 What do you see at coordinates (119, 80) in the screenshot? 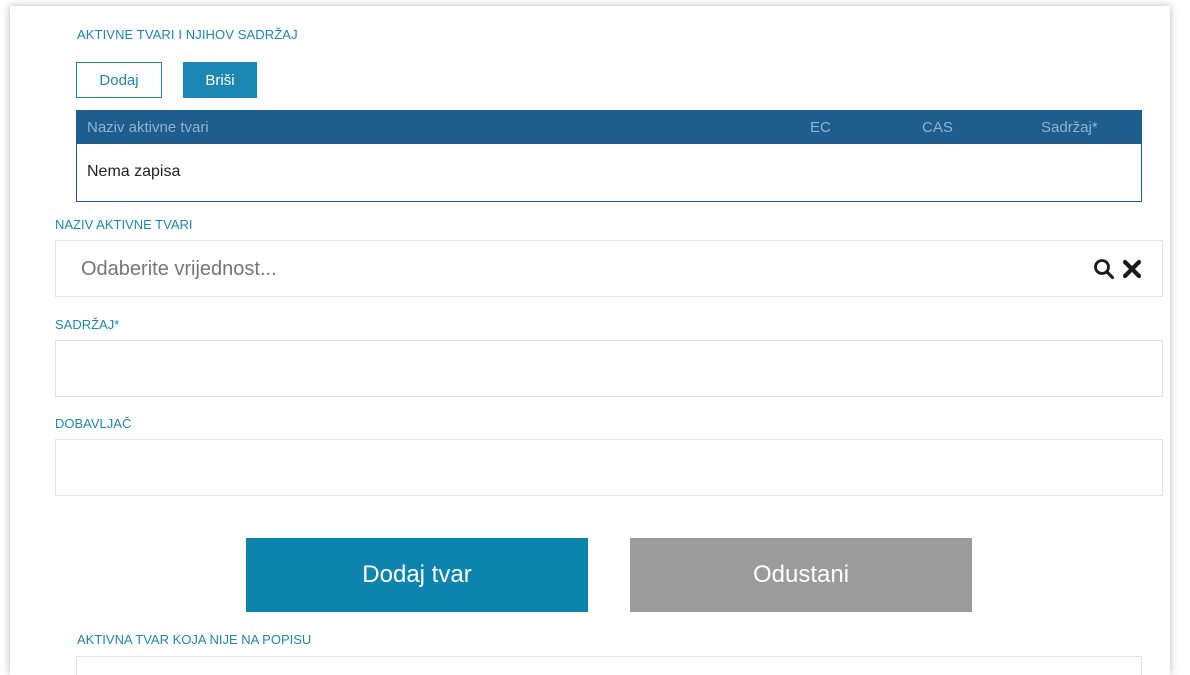
I see `add-button: Dodaj` at bounding box center [119, 80].